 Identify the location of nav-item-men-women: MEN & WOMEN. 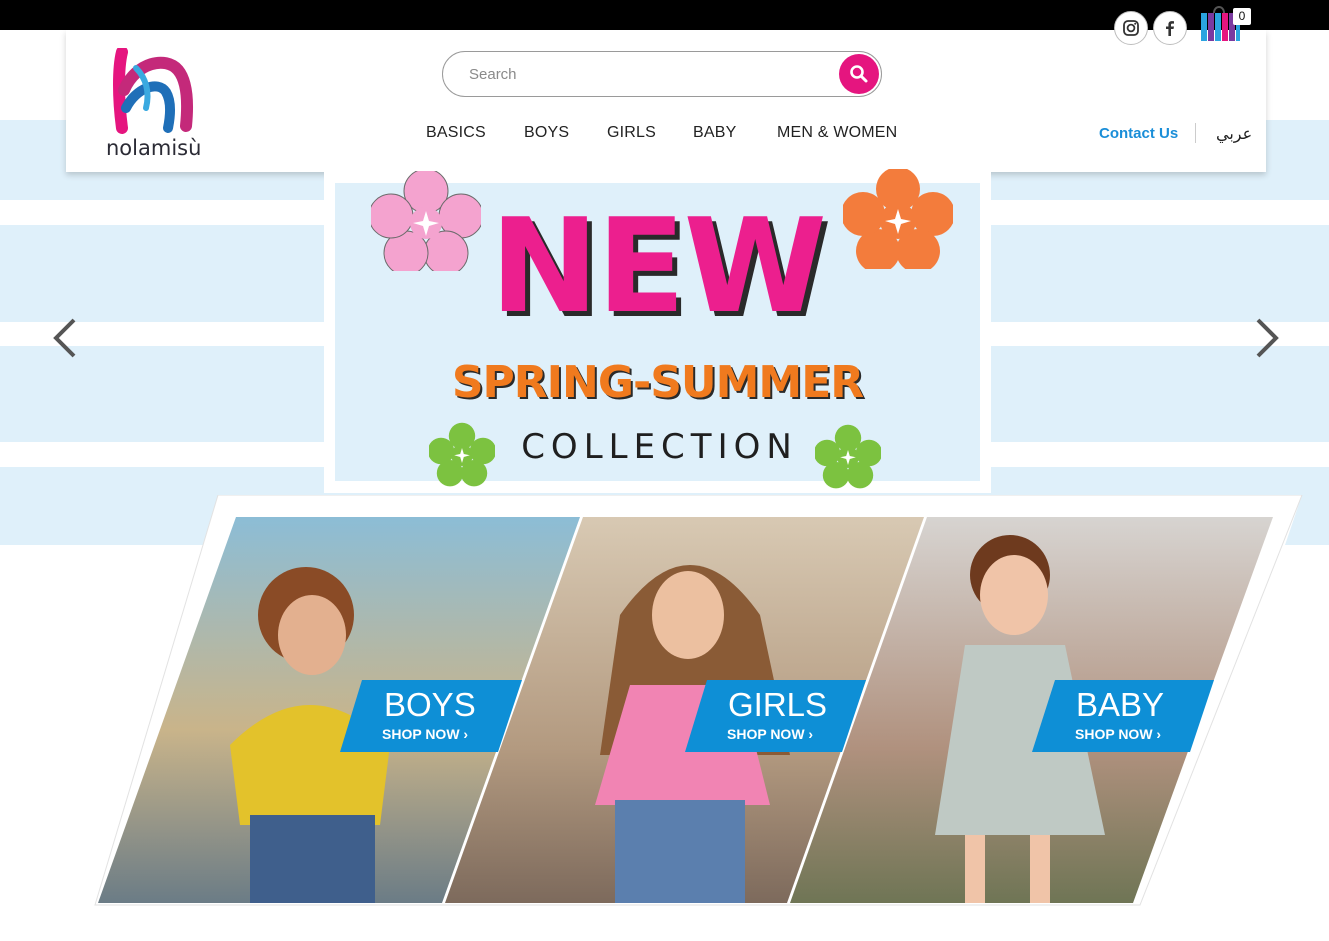
(837, 133).